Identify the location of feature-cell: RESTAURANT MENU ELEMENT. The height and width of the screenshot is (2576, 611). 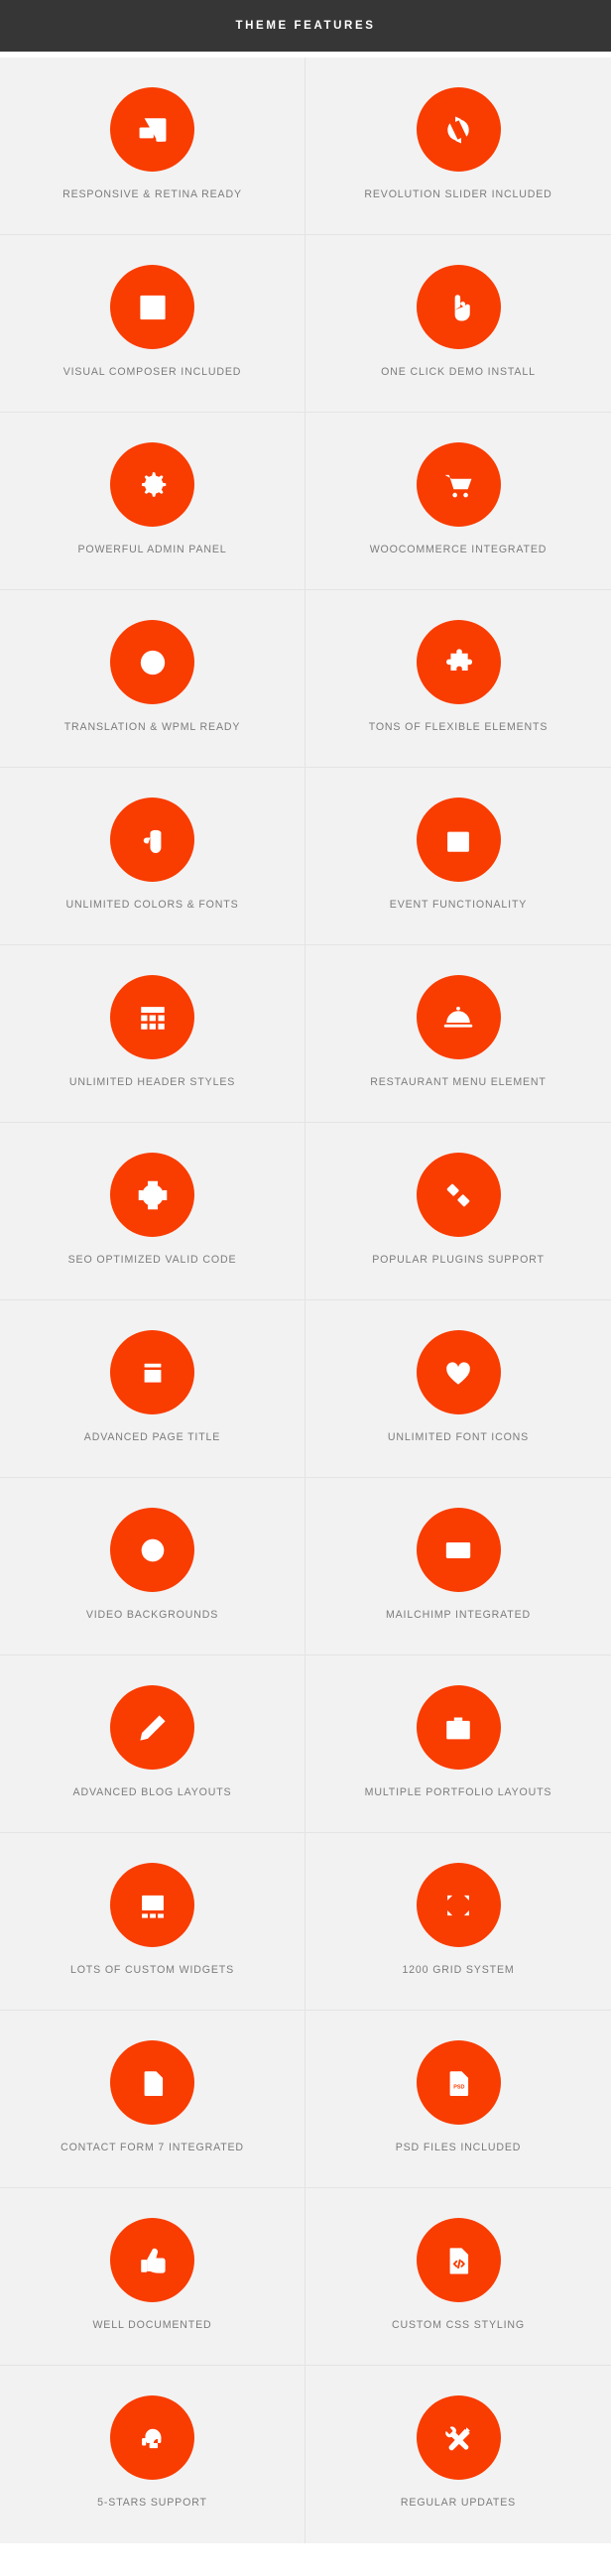
(458, 1034).